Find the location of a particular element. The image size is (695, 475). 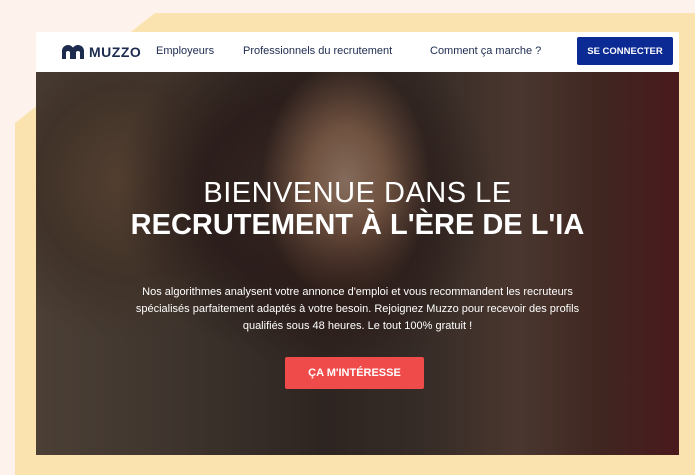

hero-title-line1: BIENVENUE DANS LE is located at coordinates (357, 193).